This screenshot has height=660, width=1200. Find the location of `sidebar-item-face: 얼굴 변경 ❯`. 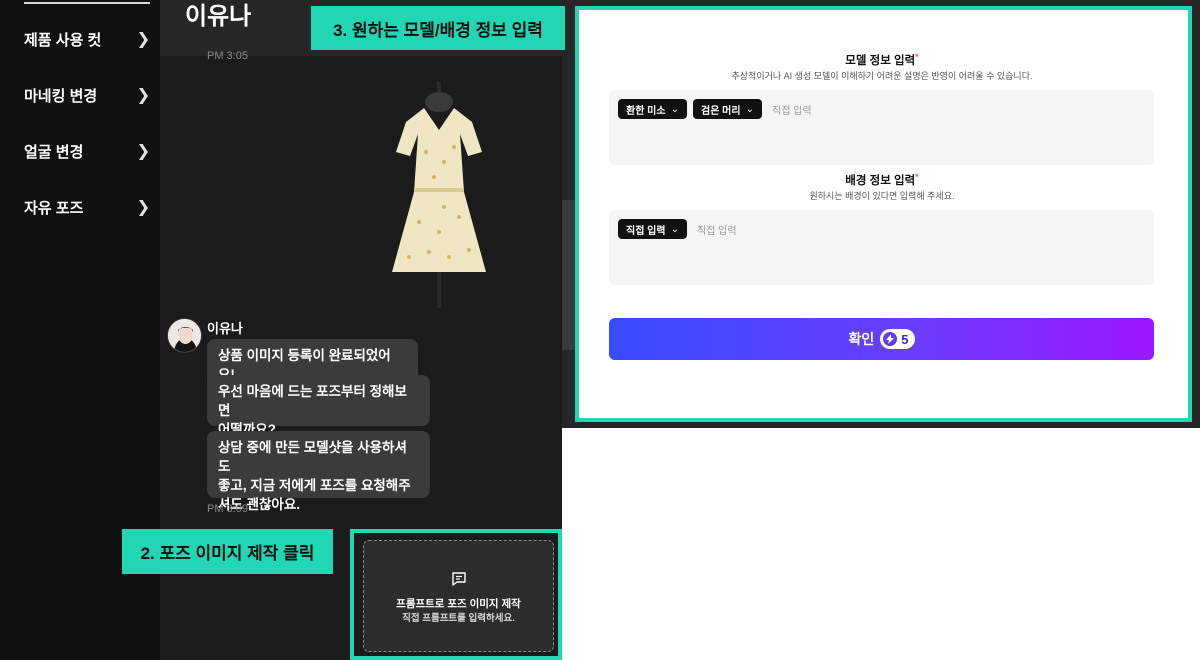

sidebar-item-face: 얼굴 변경 ❯ is located at coordinates (87, 151).